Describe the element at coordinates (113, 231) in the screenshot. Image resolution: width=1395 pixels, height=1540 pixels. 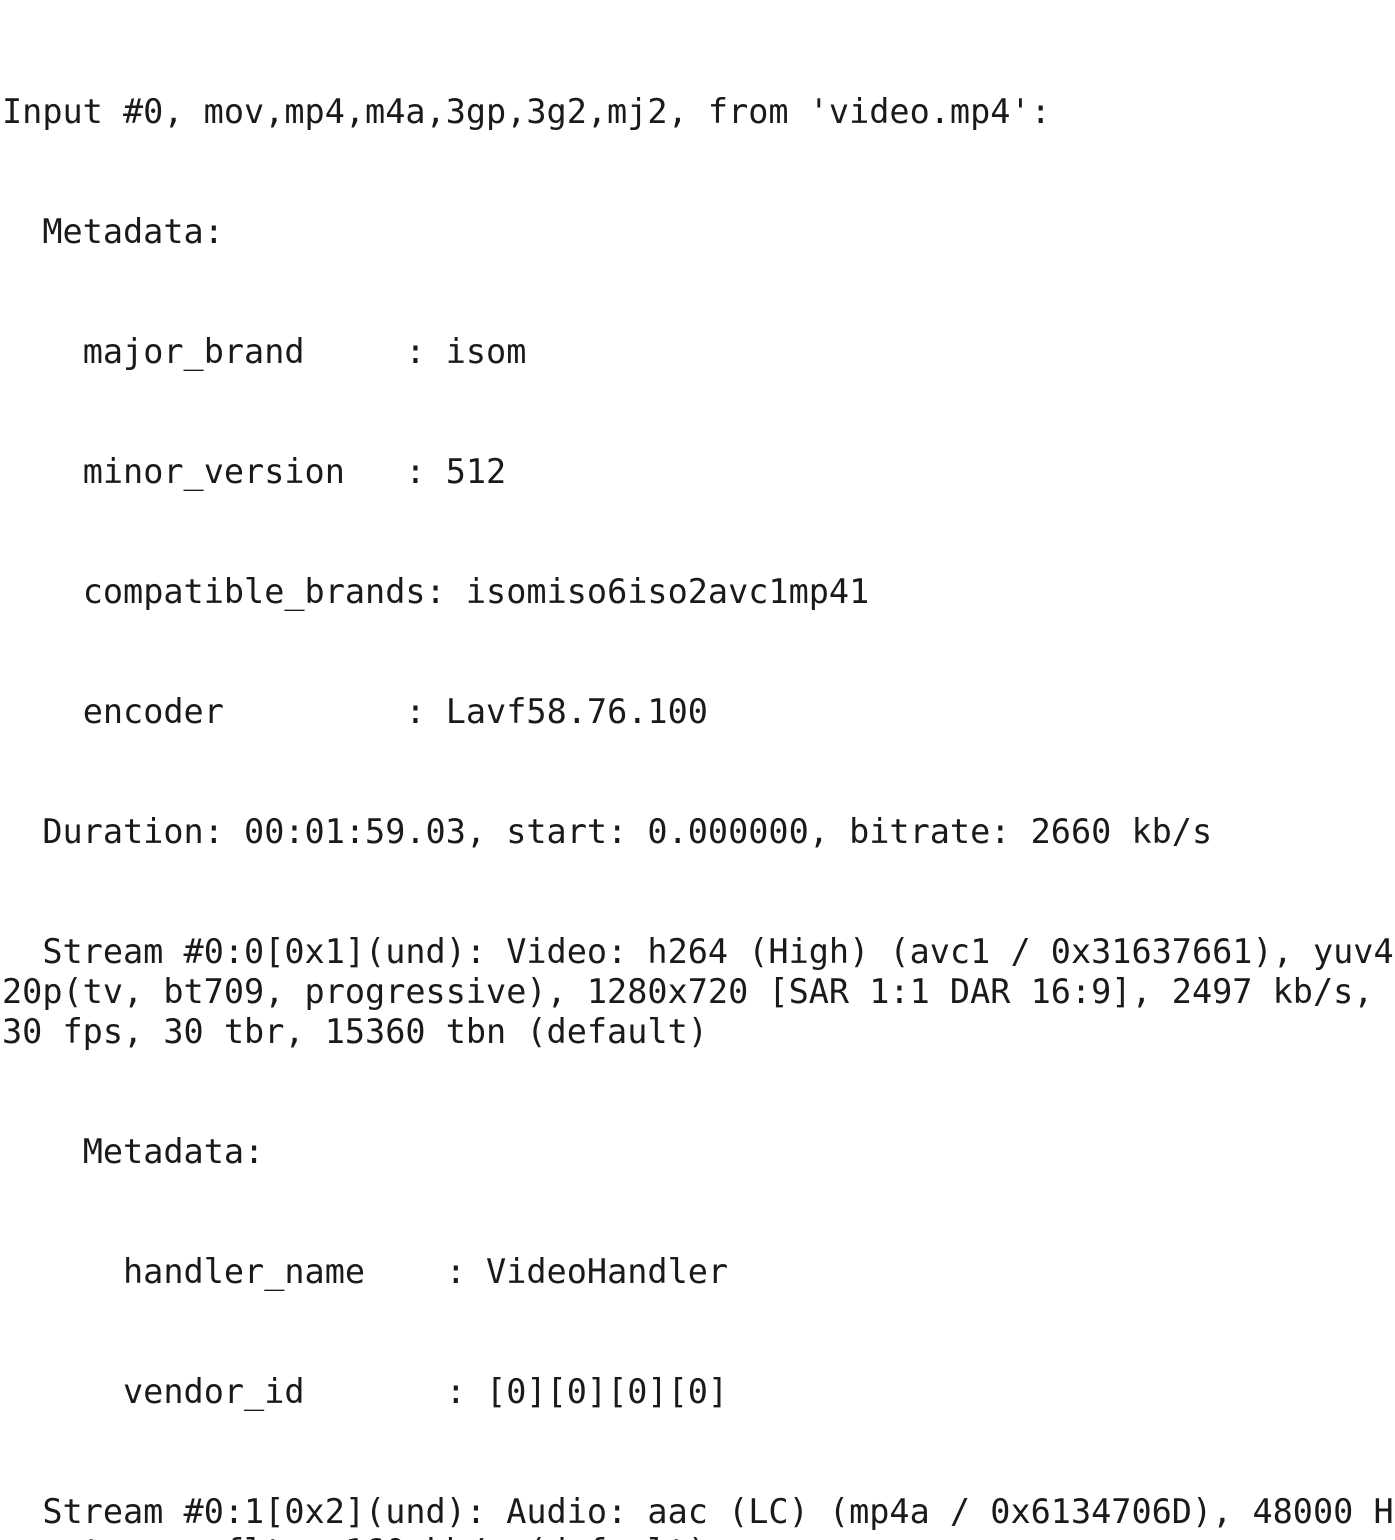
I see `log-line-metadata-header: Metadata:` at that location.